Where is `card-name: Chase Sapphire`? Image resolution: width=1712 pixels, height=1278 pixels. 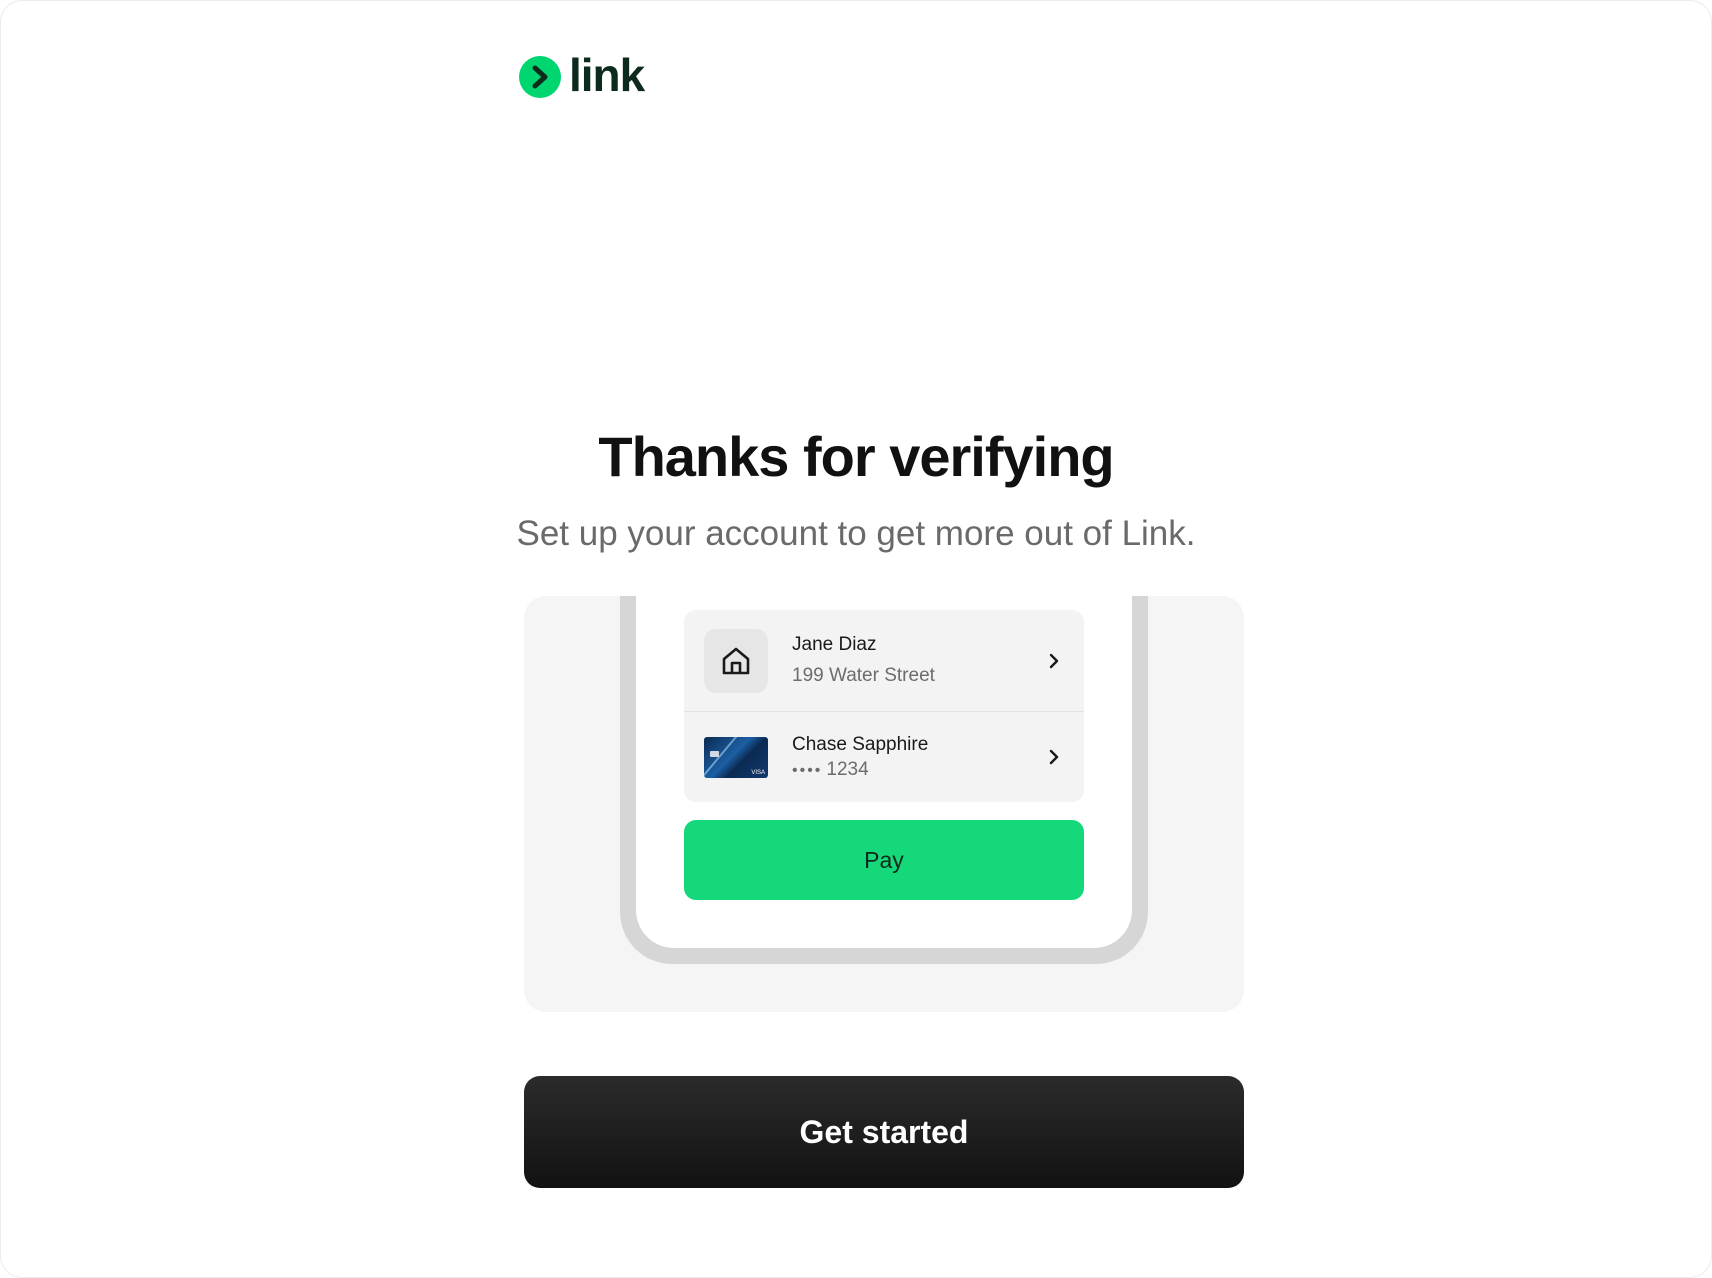
card-name: Chase Sapphire is located at coordinates (860, 744).